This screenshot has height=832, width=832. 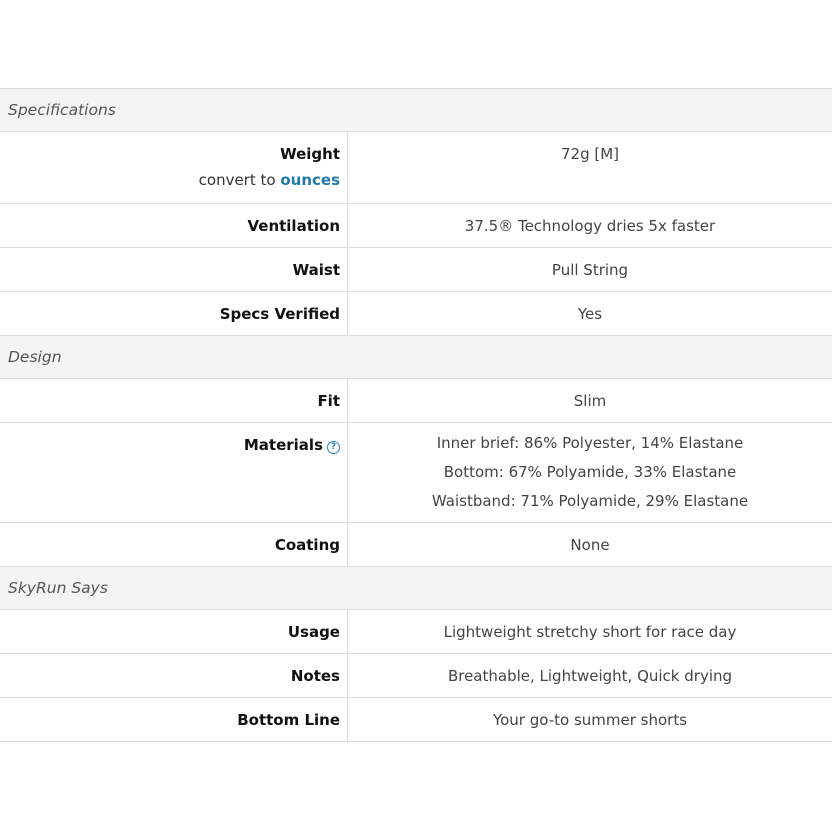 I want to click on section-title: Specifications, so click(x=62, y=110).